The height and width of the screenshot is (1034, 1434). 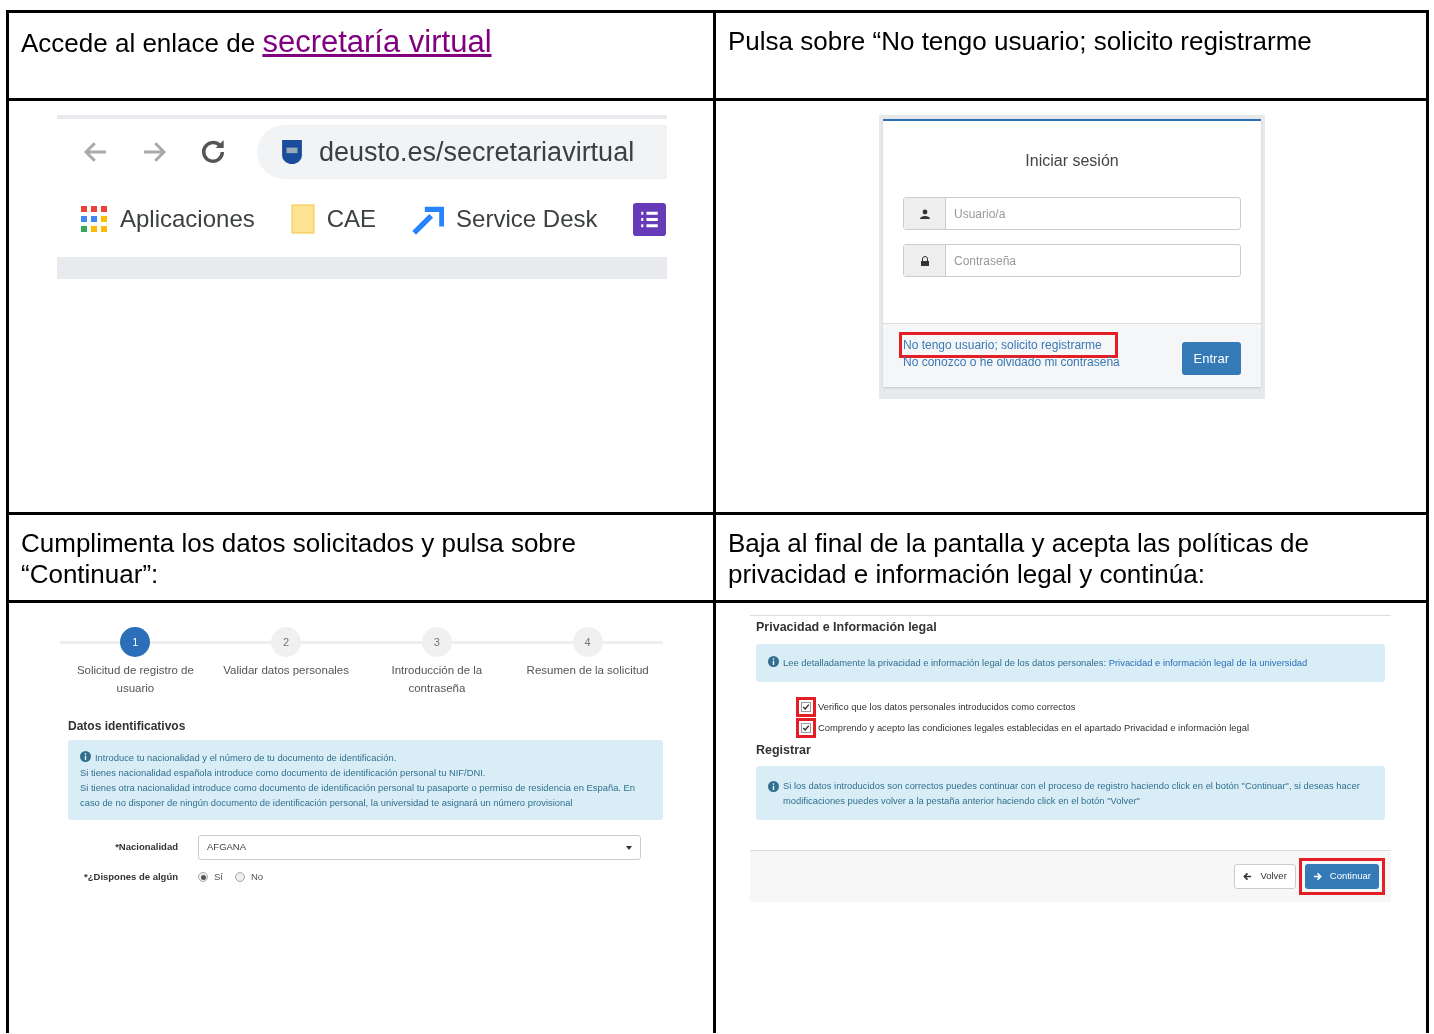 What do you see at coordinates (419, 847) in the screenshot?
I see `nationality-dropdown: AFGANA` at bounding box center [419, 847].